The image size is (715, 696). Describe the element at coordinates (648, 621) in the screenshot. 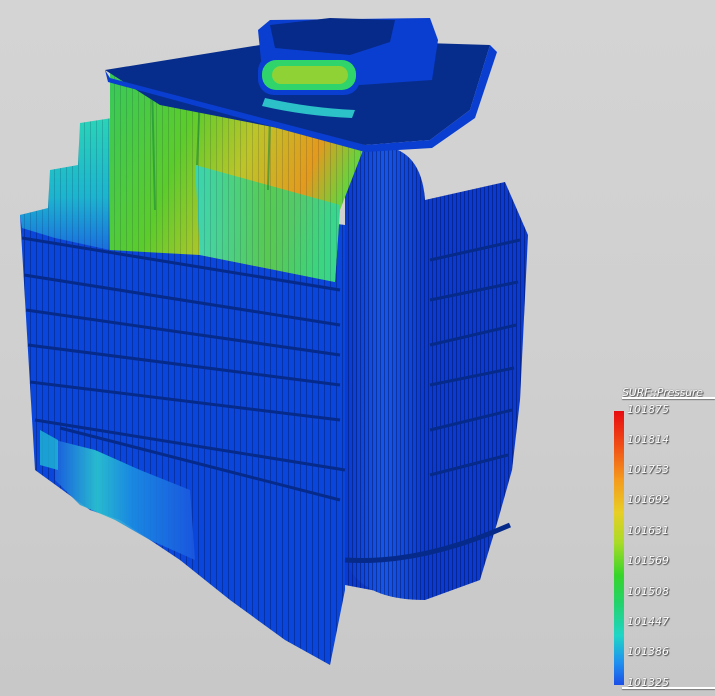

I see `legend-tick: 101447` at that location.